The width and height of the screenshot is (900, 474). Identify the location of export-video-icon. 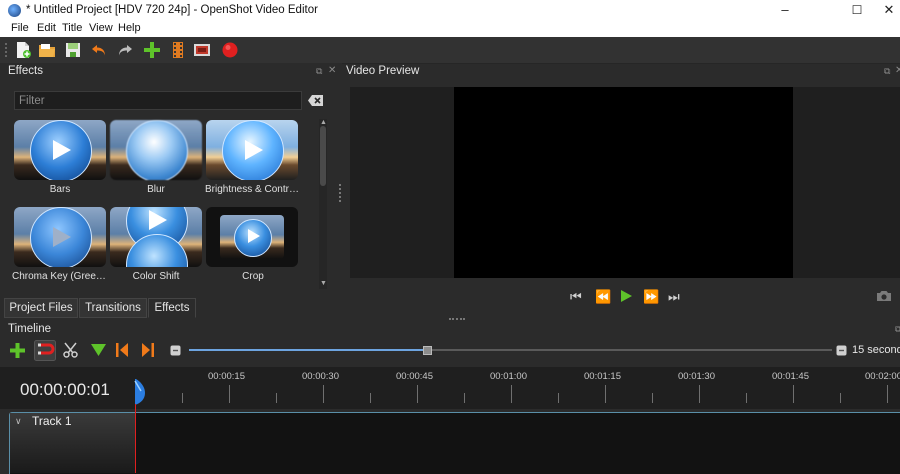
(230, 50).